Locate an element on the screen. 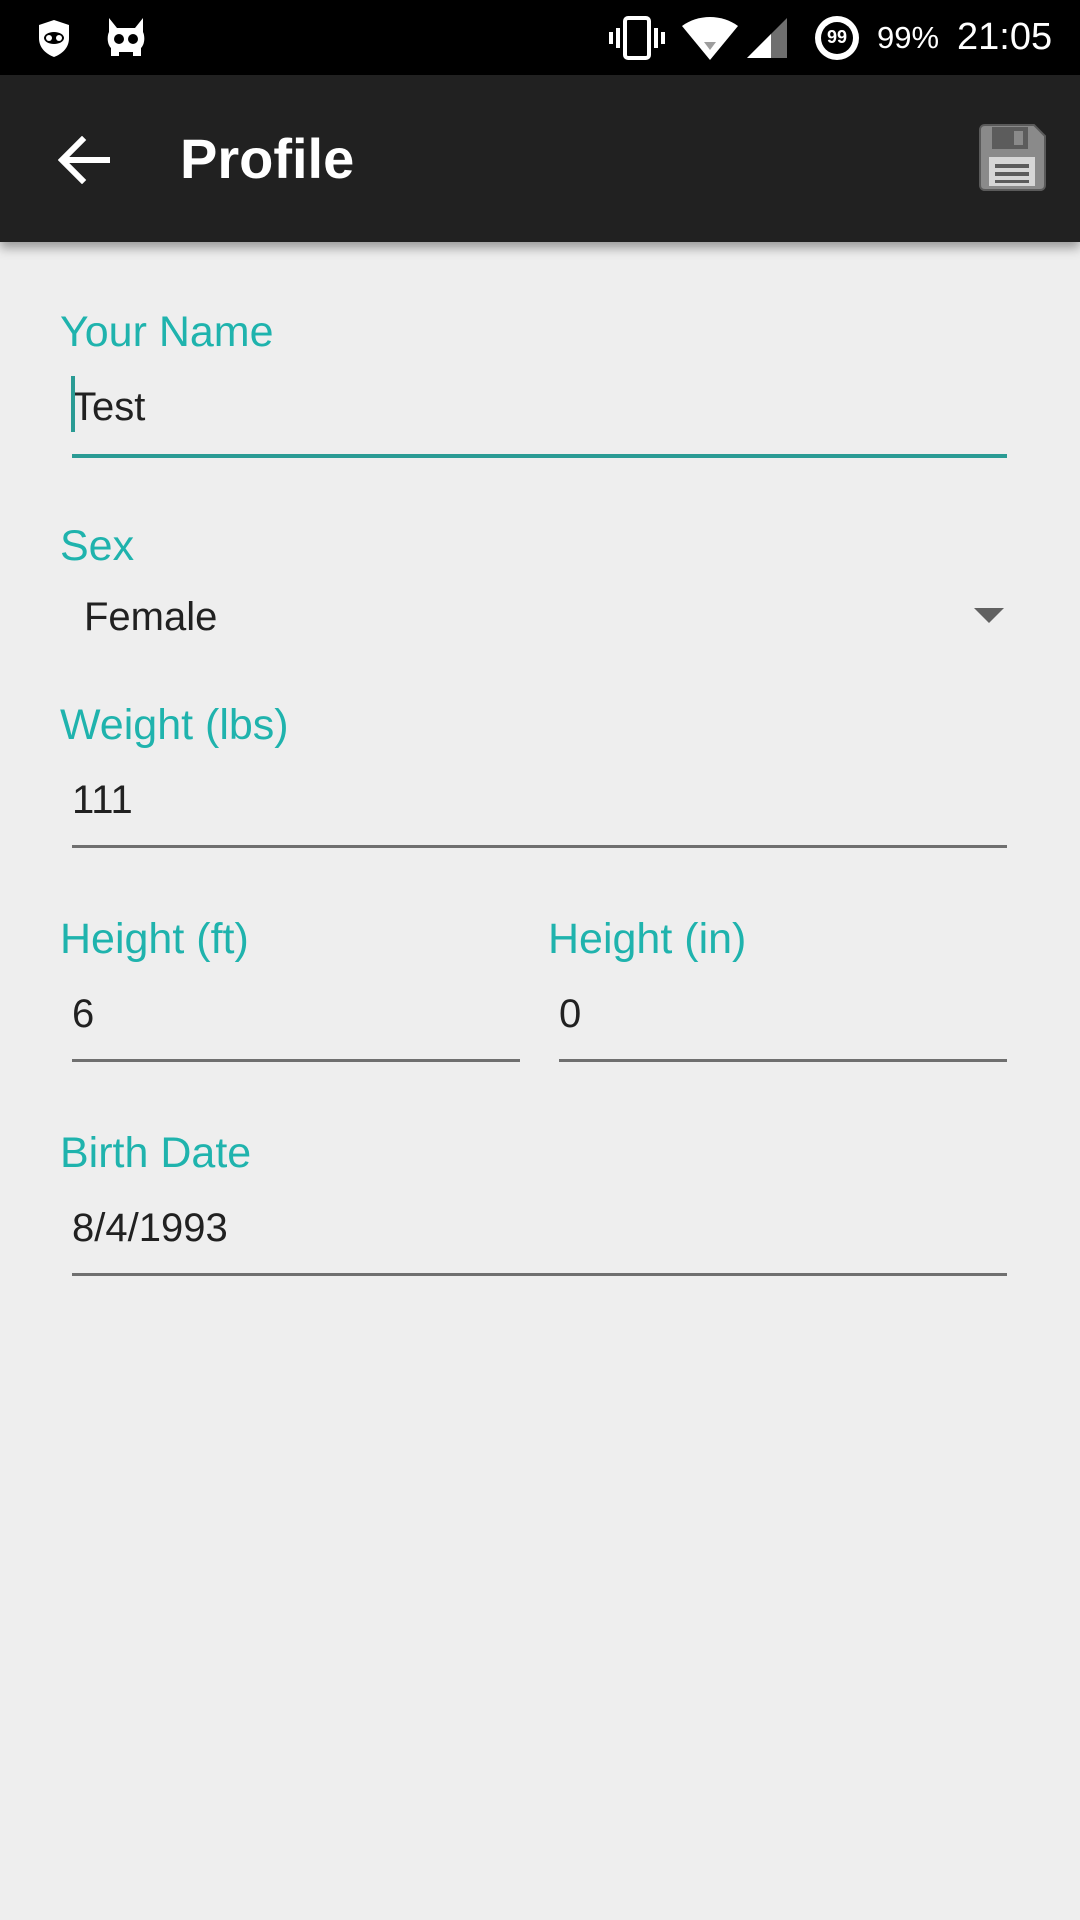  page-title: Profile is located at coordinates (267, 158).